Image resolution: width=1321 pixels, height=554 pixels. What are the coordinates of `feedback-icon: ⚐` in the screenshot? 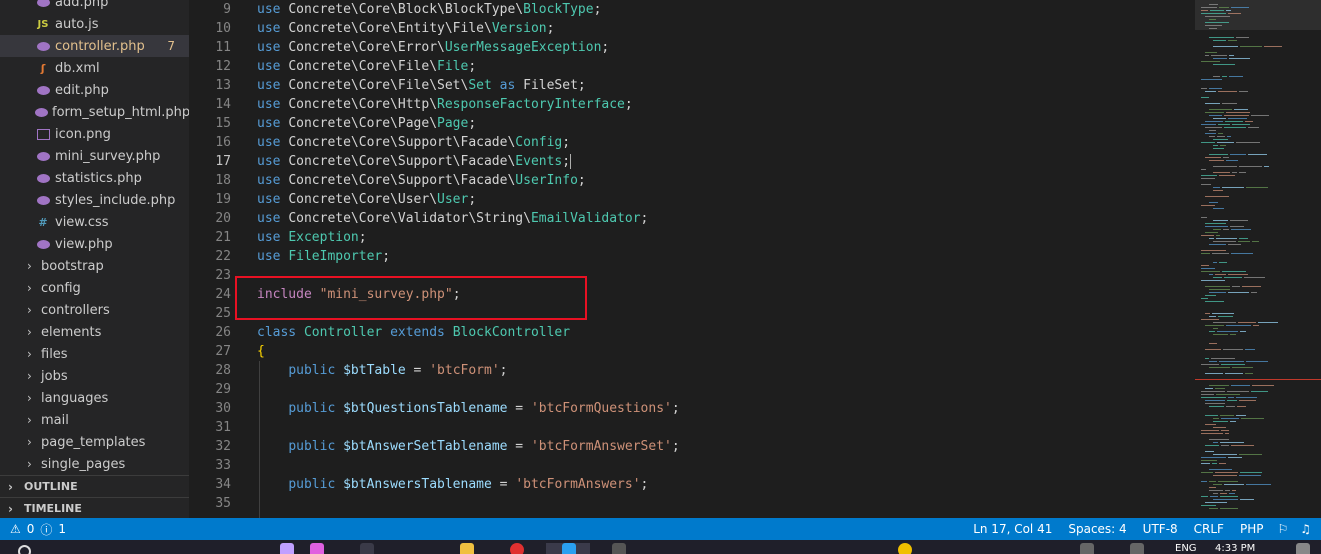 It's located at (1282, 529).